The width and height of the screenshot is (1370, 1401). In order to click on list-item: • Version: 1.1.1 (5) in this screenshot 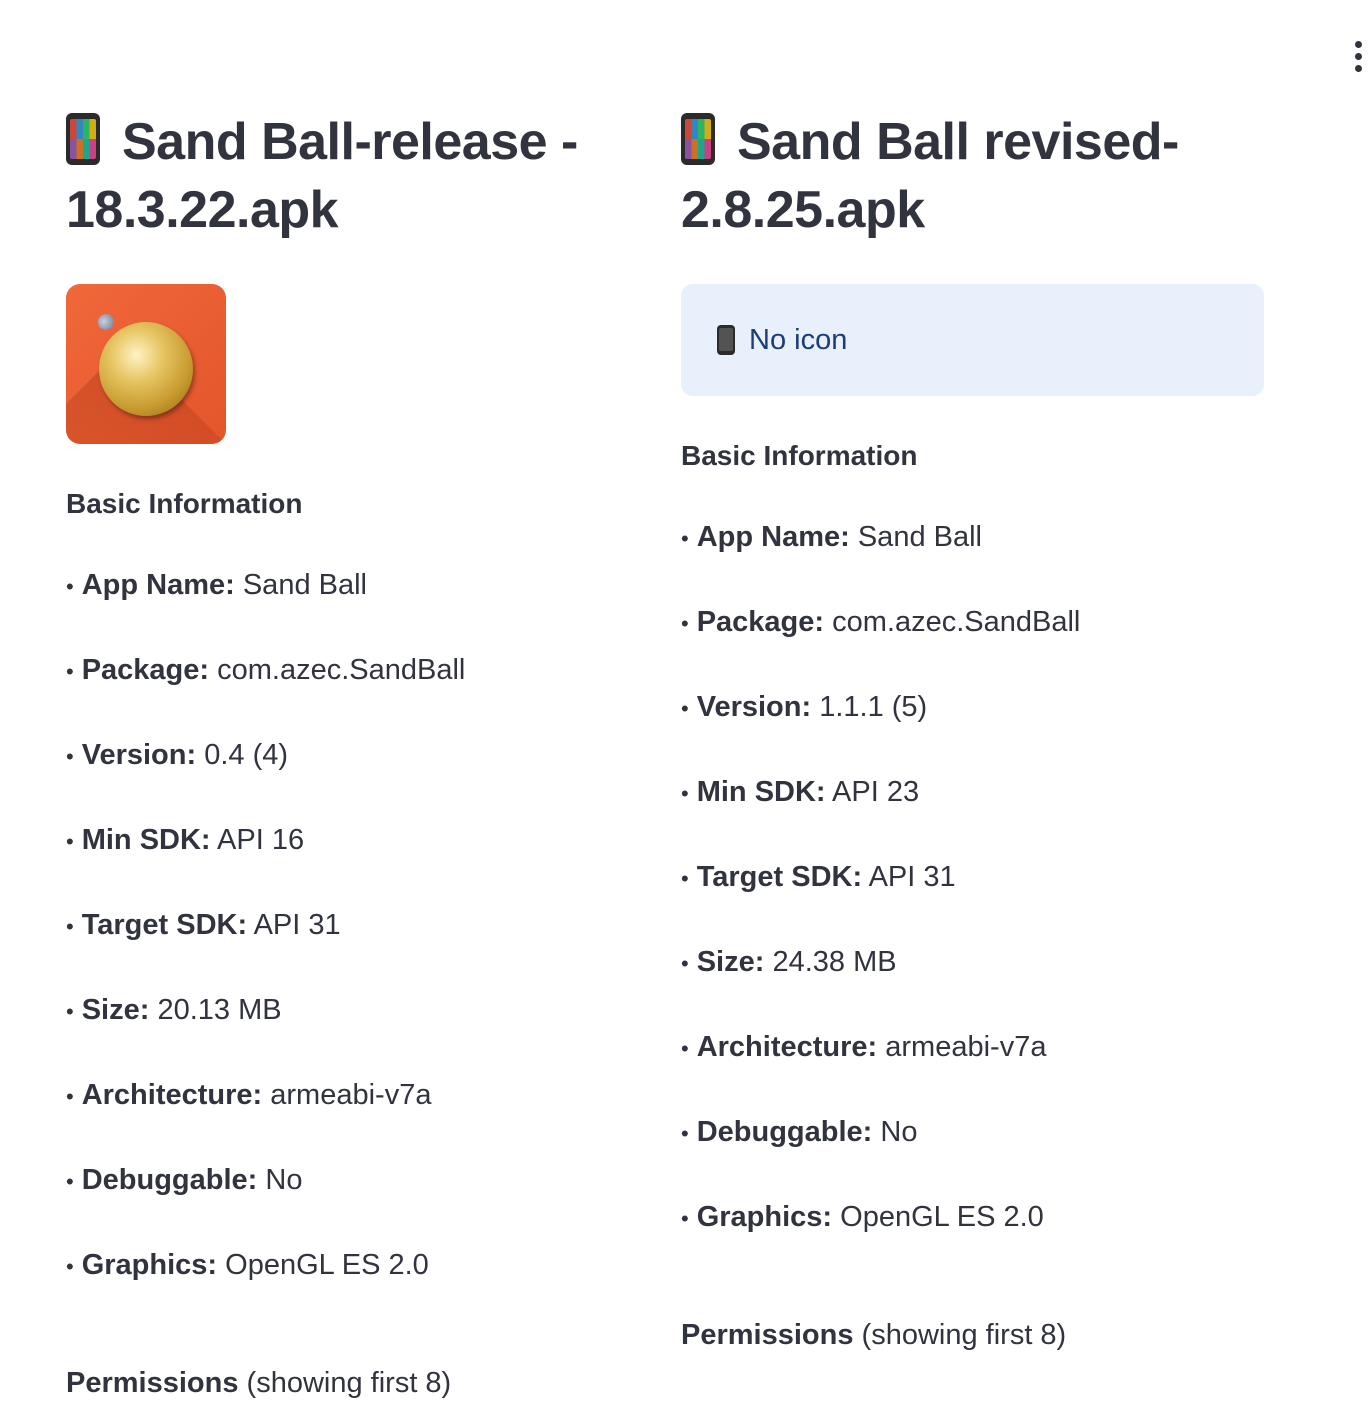, I will do `click(804, 707)`.